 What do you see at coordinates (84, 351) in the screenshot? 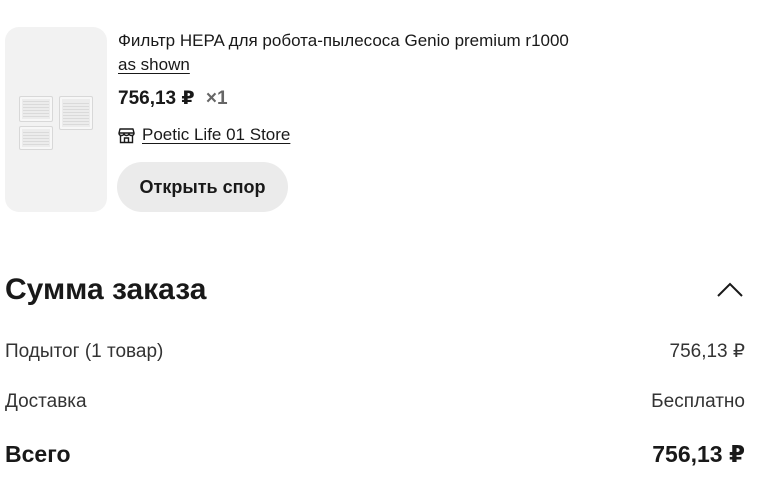
I see `subtotal-label: Подытог (1 товар)` at bounding box center [84, 351].